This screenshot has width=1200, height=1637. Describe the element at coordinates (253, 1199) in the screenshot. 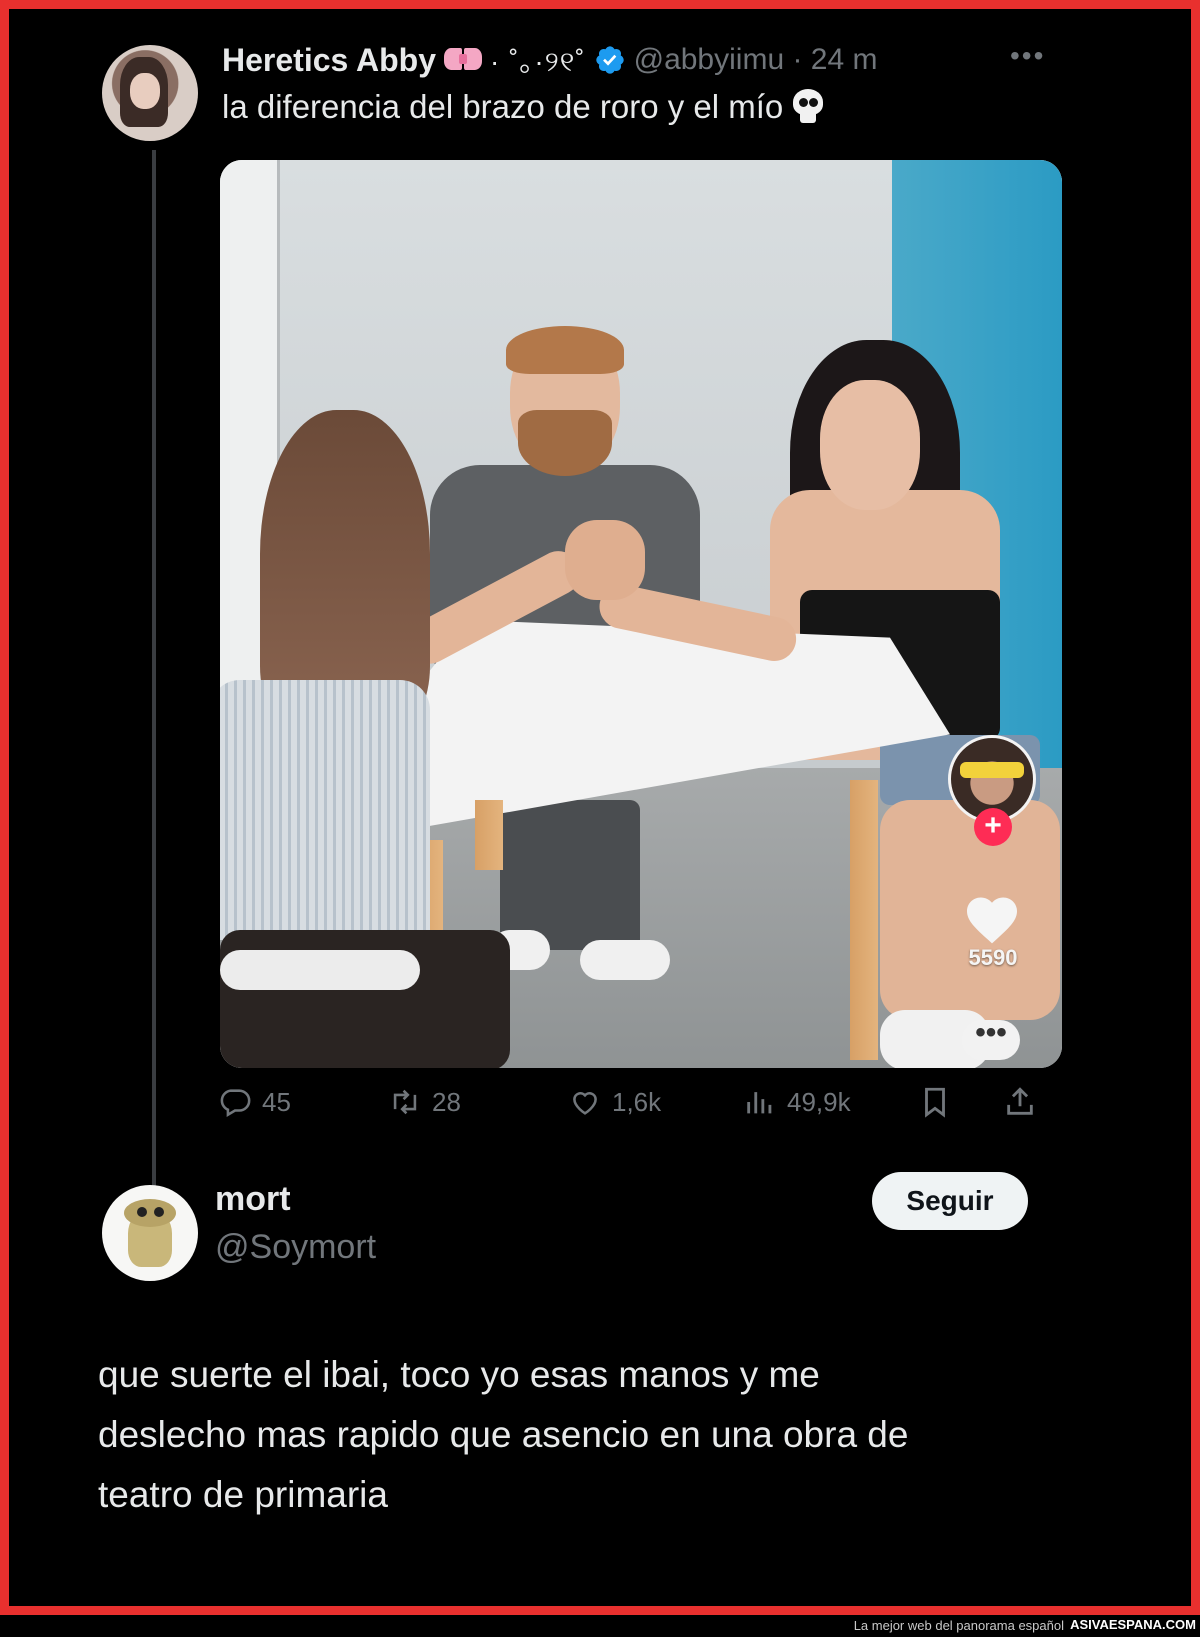

I see `reply-author-name: mort` at that location.